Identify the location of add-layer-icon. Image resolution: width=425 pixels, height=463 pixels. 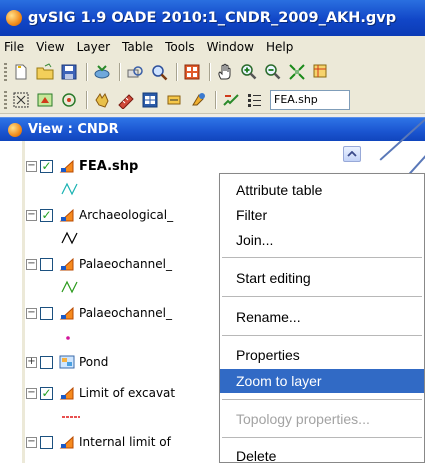
(102, 72).